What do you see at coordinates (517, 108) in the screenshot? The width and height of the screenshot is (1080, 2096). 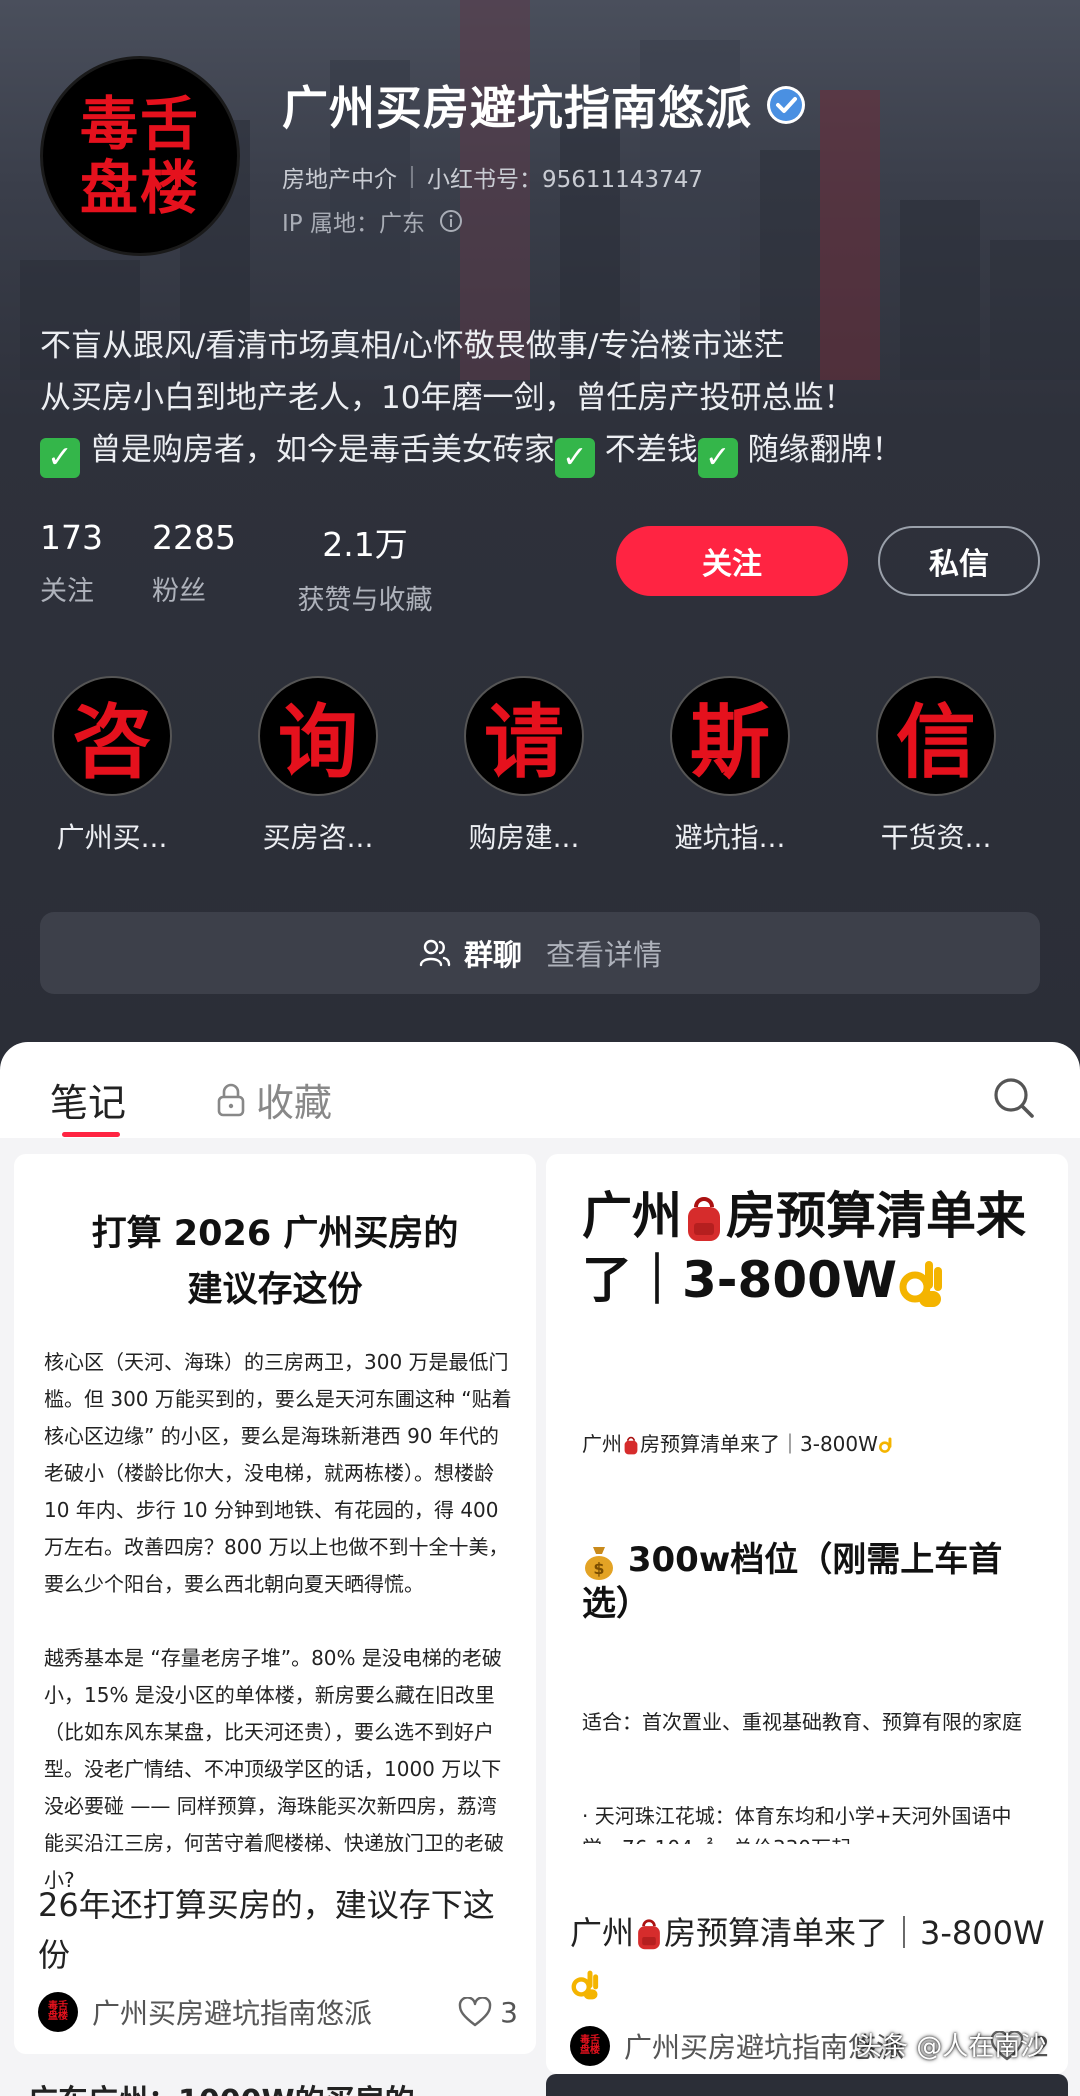 I see `profile-name: 广州买房避坑指南悠派` at bounding box center [517, 108].